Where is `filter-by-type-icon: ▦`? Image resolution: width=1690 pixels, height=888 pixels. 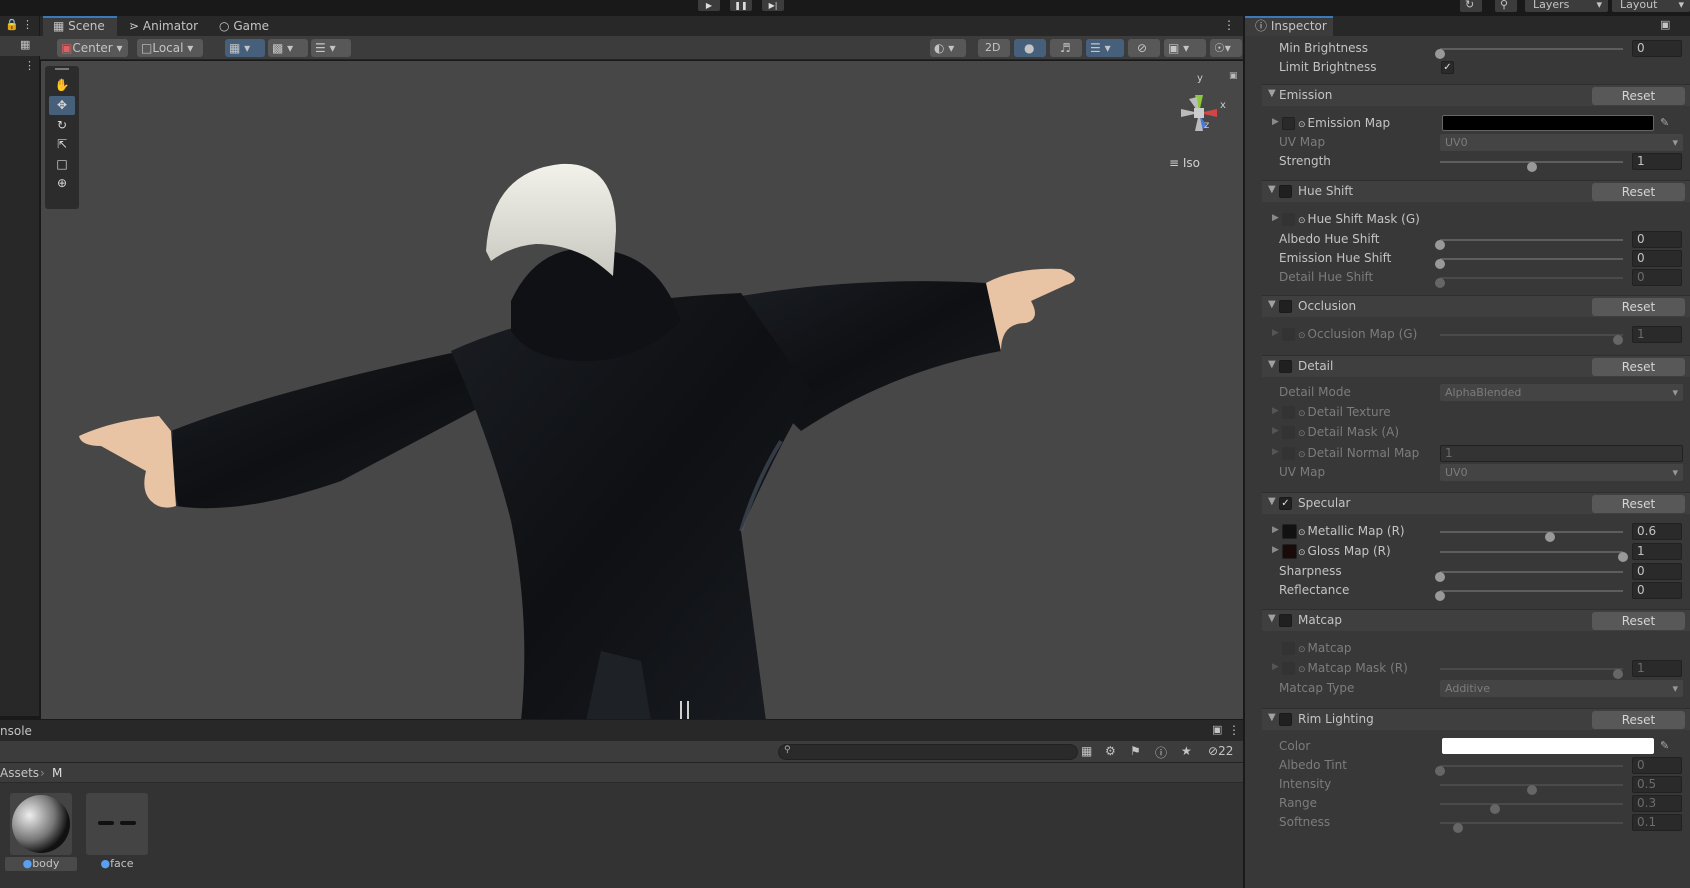
filter-by-type-icon: ▦ is located at coordinates (1086, 751).